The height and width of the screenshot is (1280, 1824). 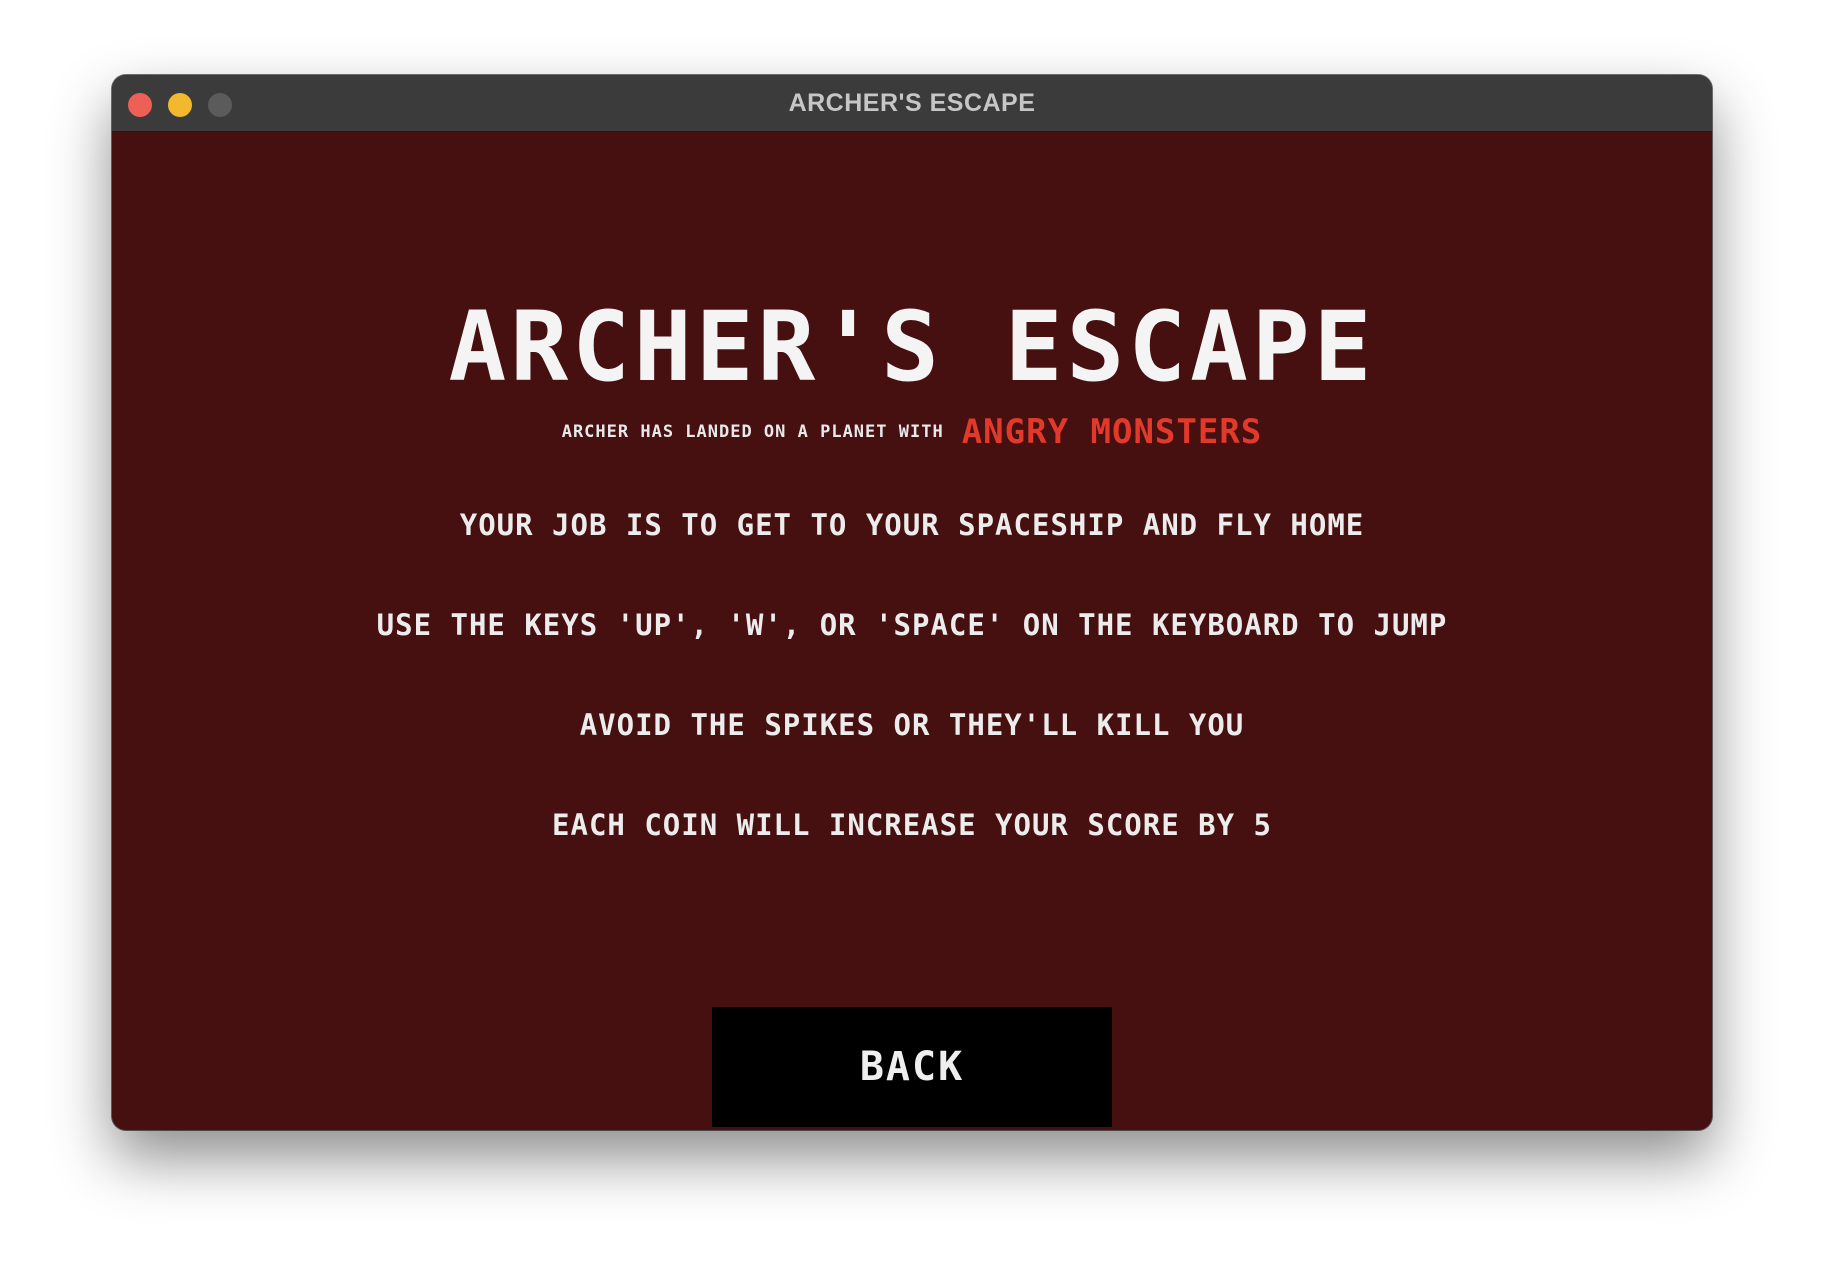 I want to click on back-button: BACK, so click(x=912, y=1067).